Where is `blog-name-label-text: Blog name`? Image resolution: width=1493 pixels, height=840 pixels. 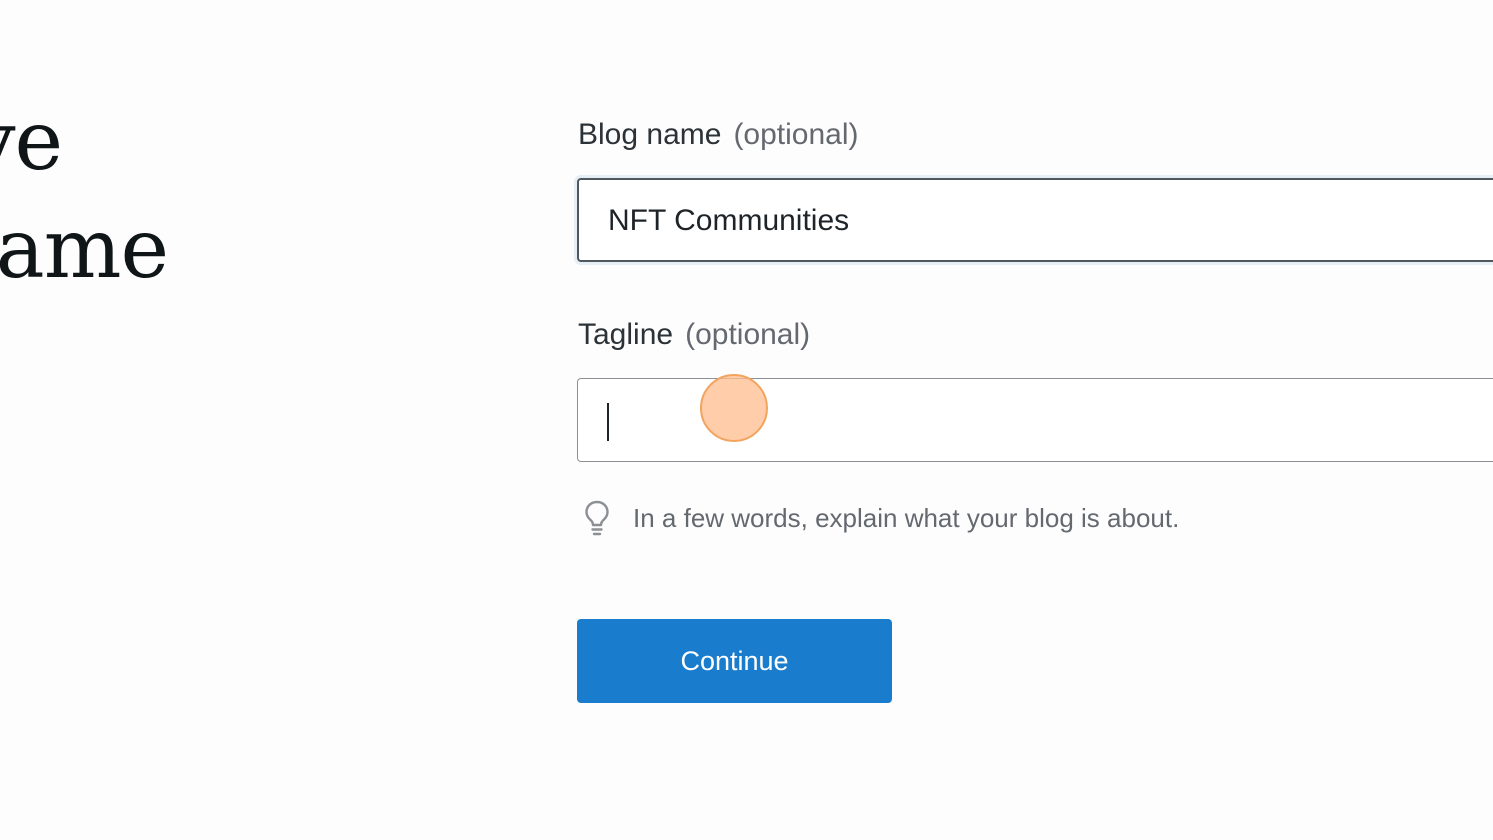 blog-name-label-text: Blog name is located at coordinates (650, 134).